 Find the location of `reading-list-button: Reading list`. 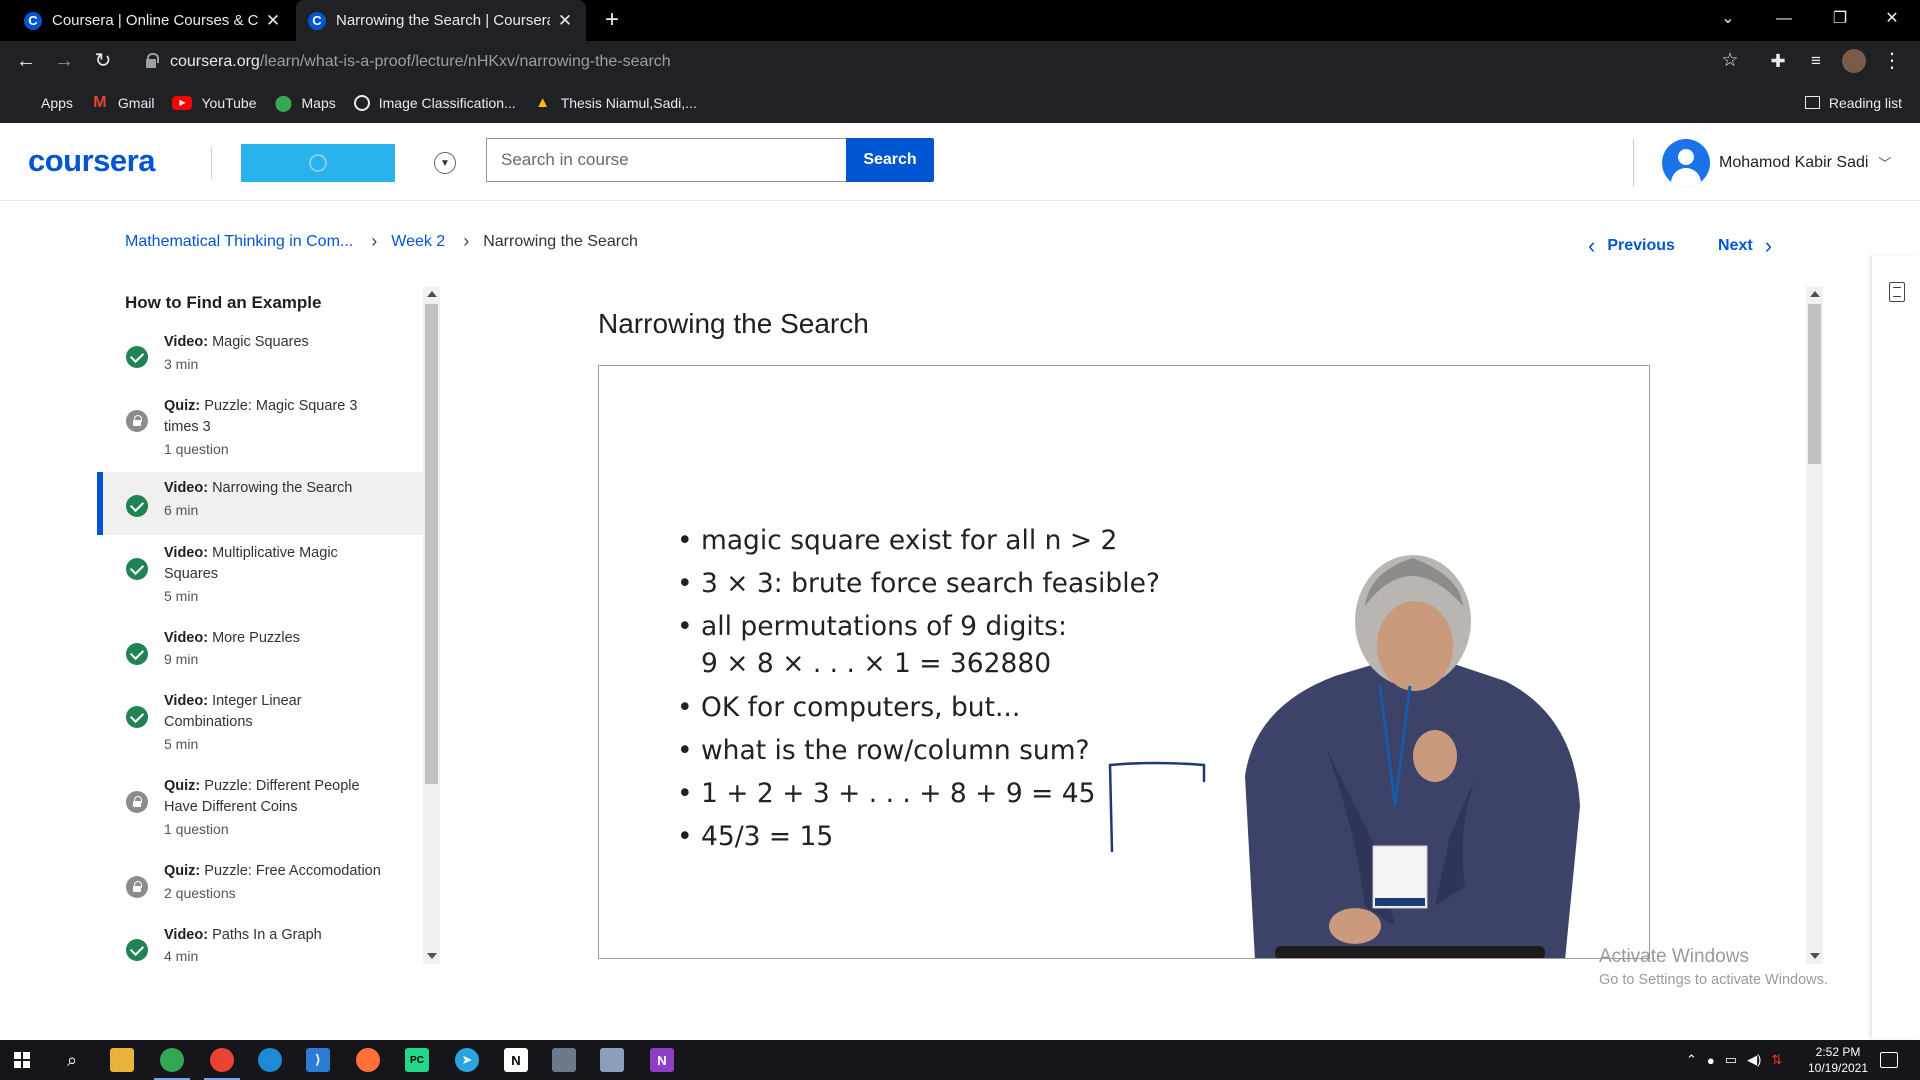

reading-list-button: Reading list is located at coordinates (1853, 102).